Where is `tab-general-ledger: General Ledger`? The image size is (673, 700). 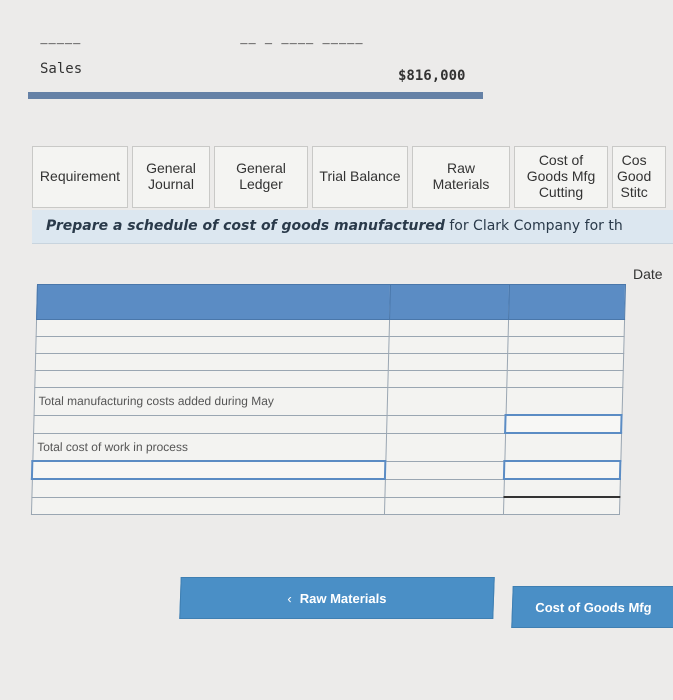 tab-general-ledger: General Ledger is located at coordinates (261, 177).